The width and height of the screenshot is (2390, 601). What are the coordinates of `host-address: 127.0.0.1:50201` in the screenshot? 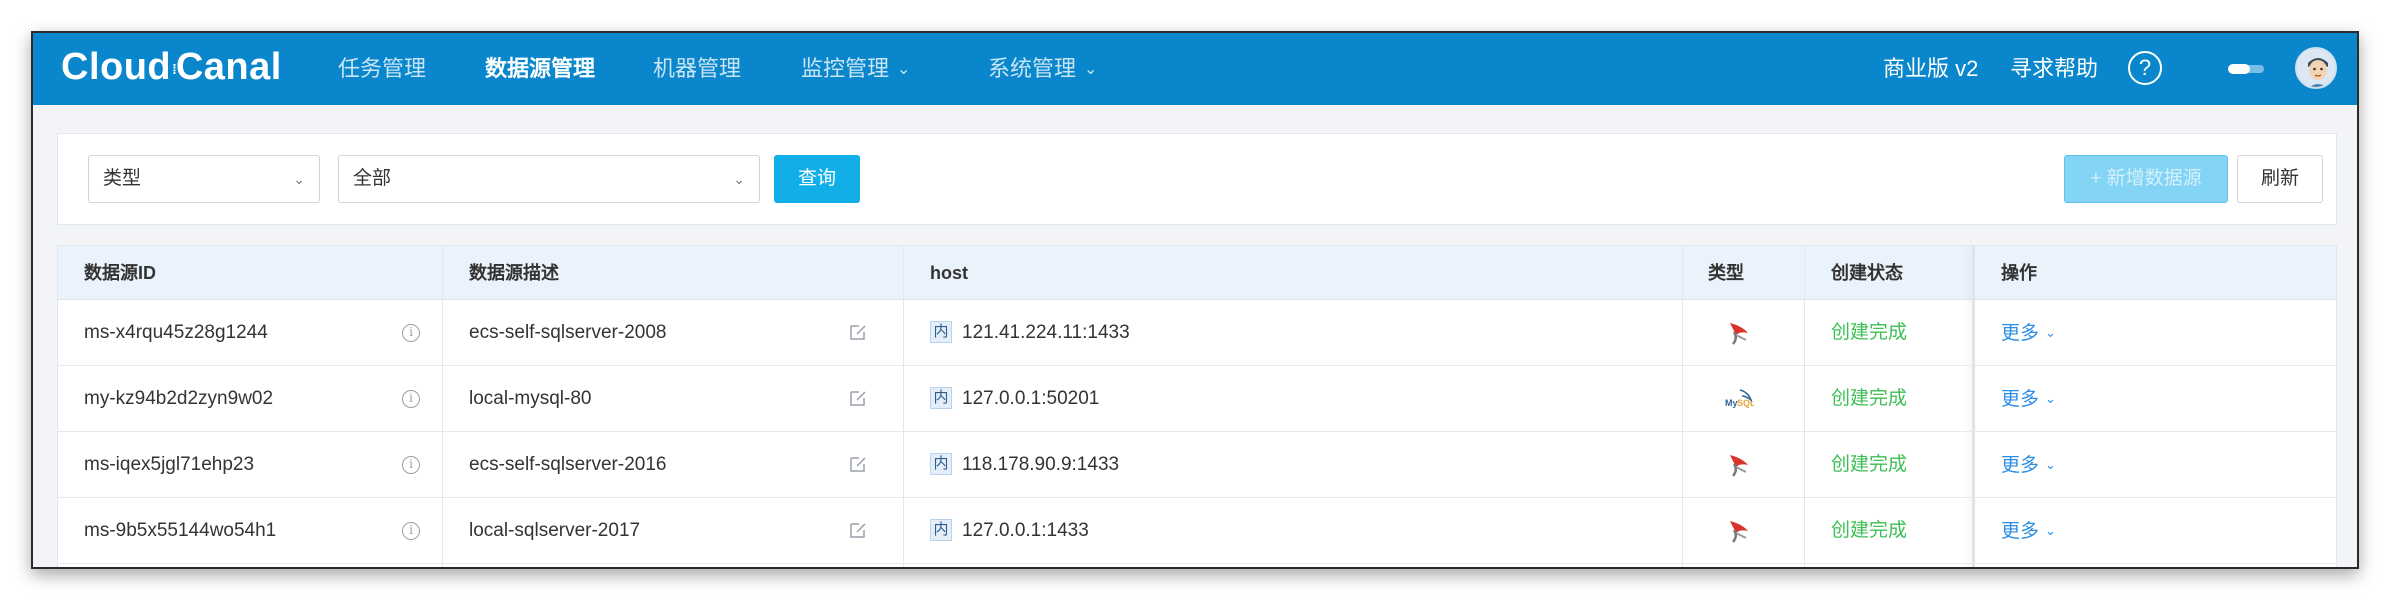 It's located at (1031, 398).